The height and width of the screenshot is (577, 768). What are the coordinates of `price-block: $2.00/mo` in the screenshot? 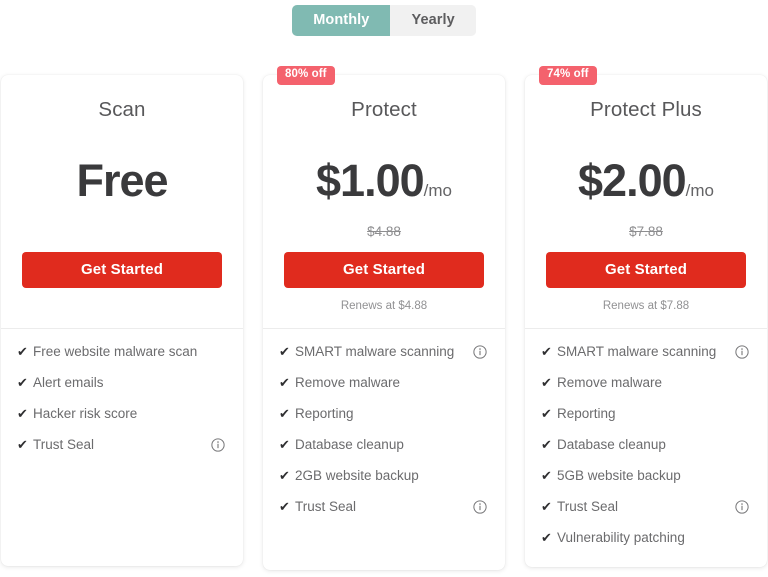 It's located at (646, 184).